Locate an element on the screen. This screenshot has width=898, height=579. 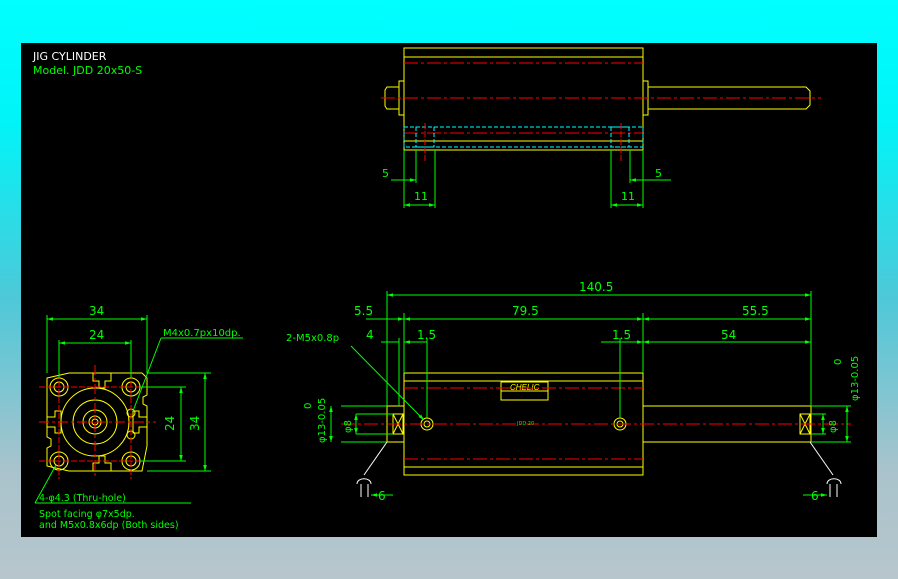
flat-symbol-right is located at coordinates (834, 481).